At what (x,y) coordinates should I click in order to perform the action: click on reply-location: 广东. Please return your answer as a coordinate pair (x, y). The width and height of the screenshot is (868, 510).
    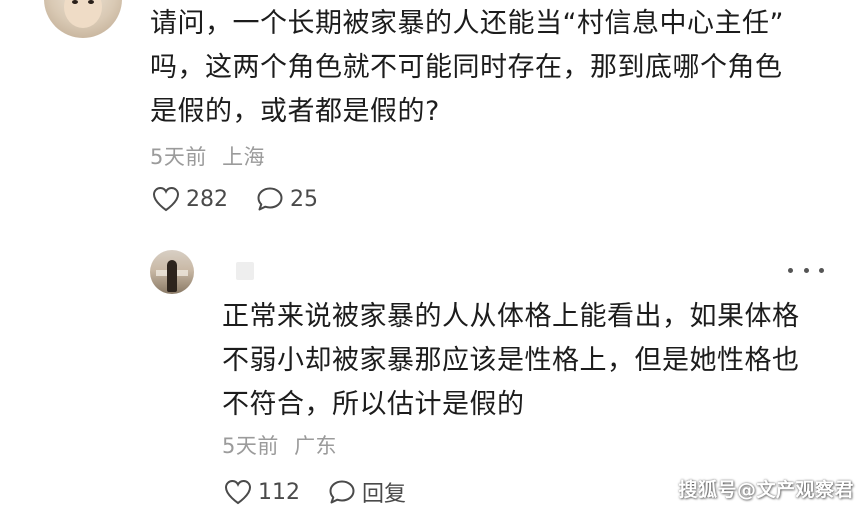
    Looking at the image, I should click on (316, 446).